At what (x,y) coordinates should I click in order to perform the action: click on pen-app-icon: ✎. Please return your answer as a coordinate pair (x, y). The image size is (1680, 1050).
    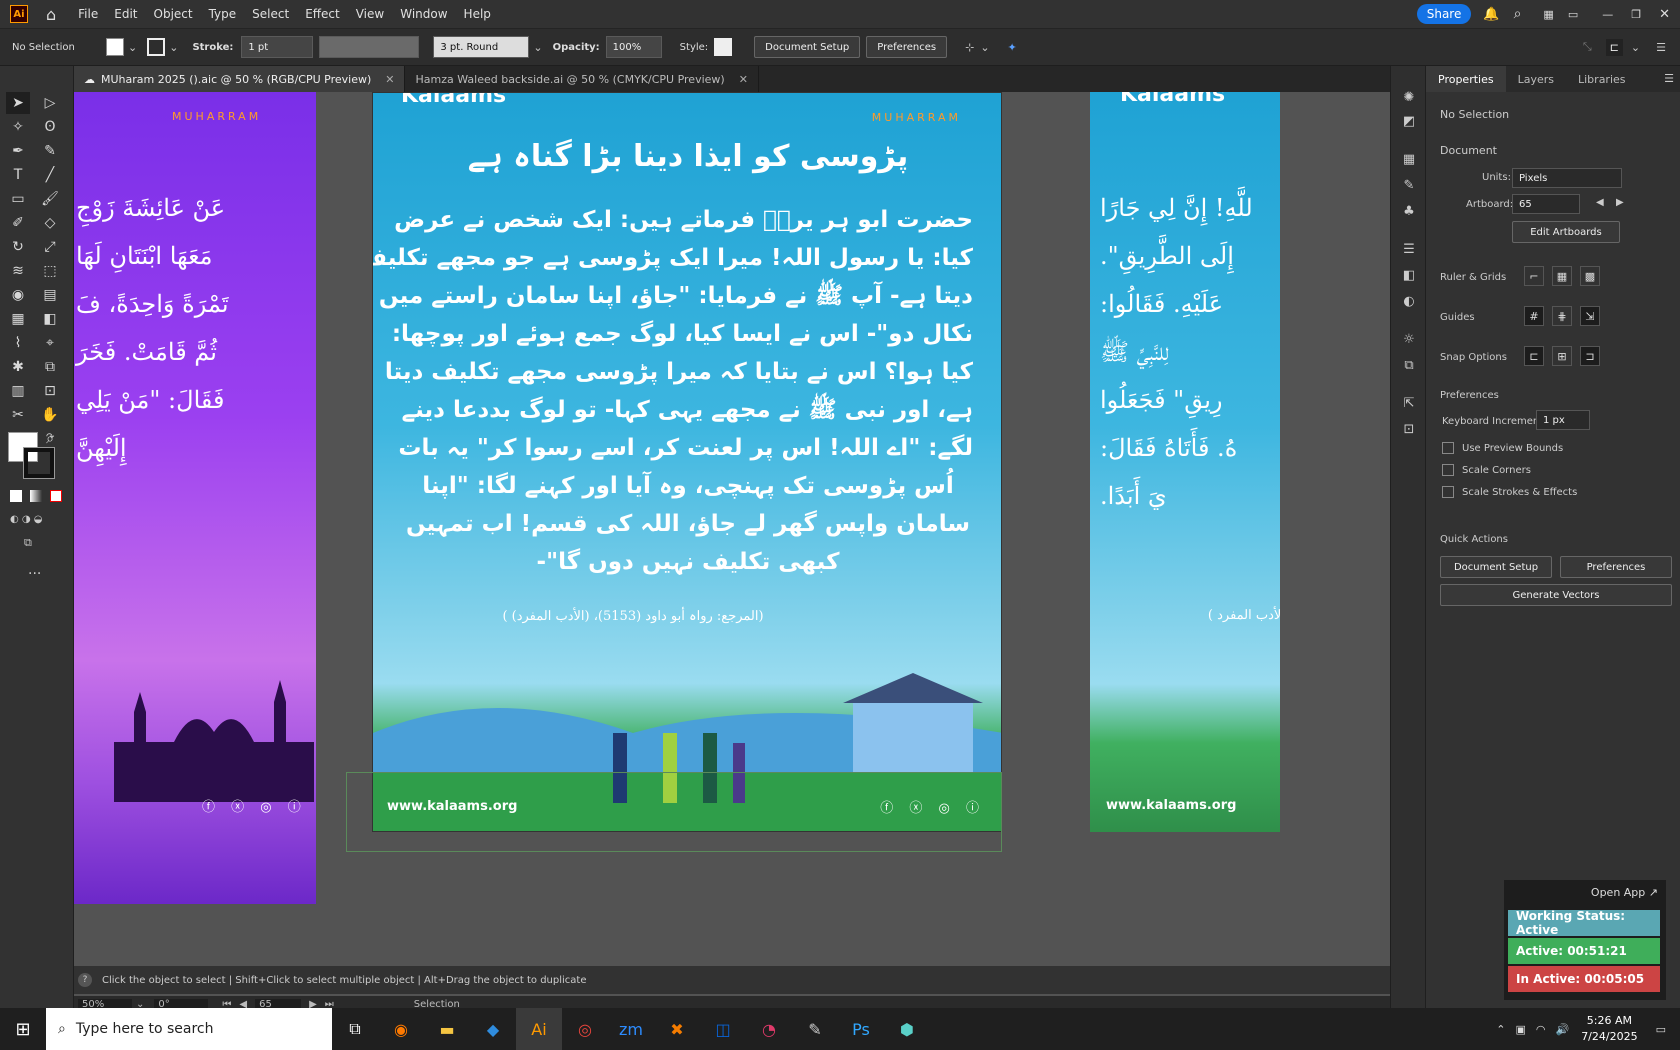
    Looking at the image, I should click on (815, 1029).